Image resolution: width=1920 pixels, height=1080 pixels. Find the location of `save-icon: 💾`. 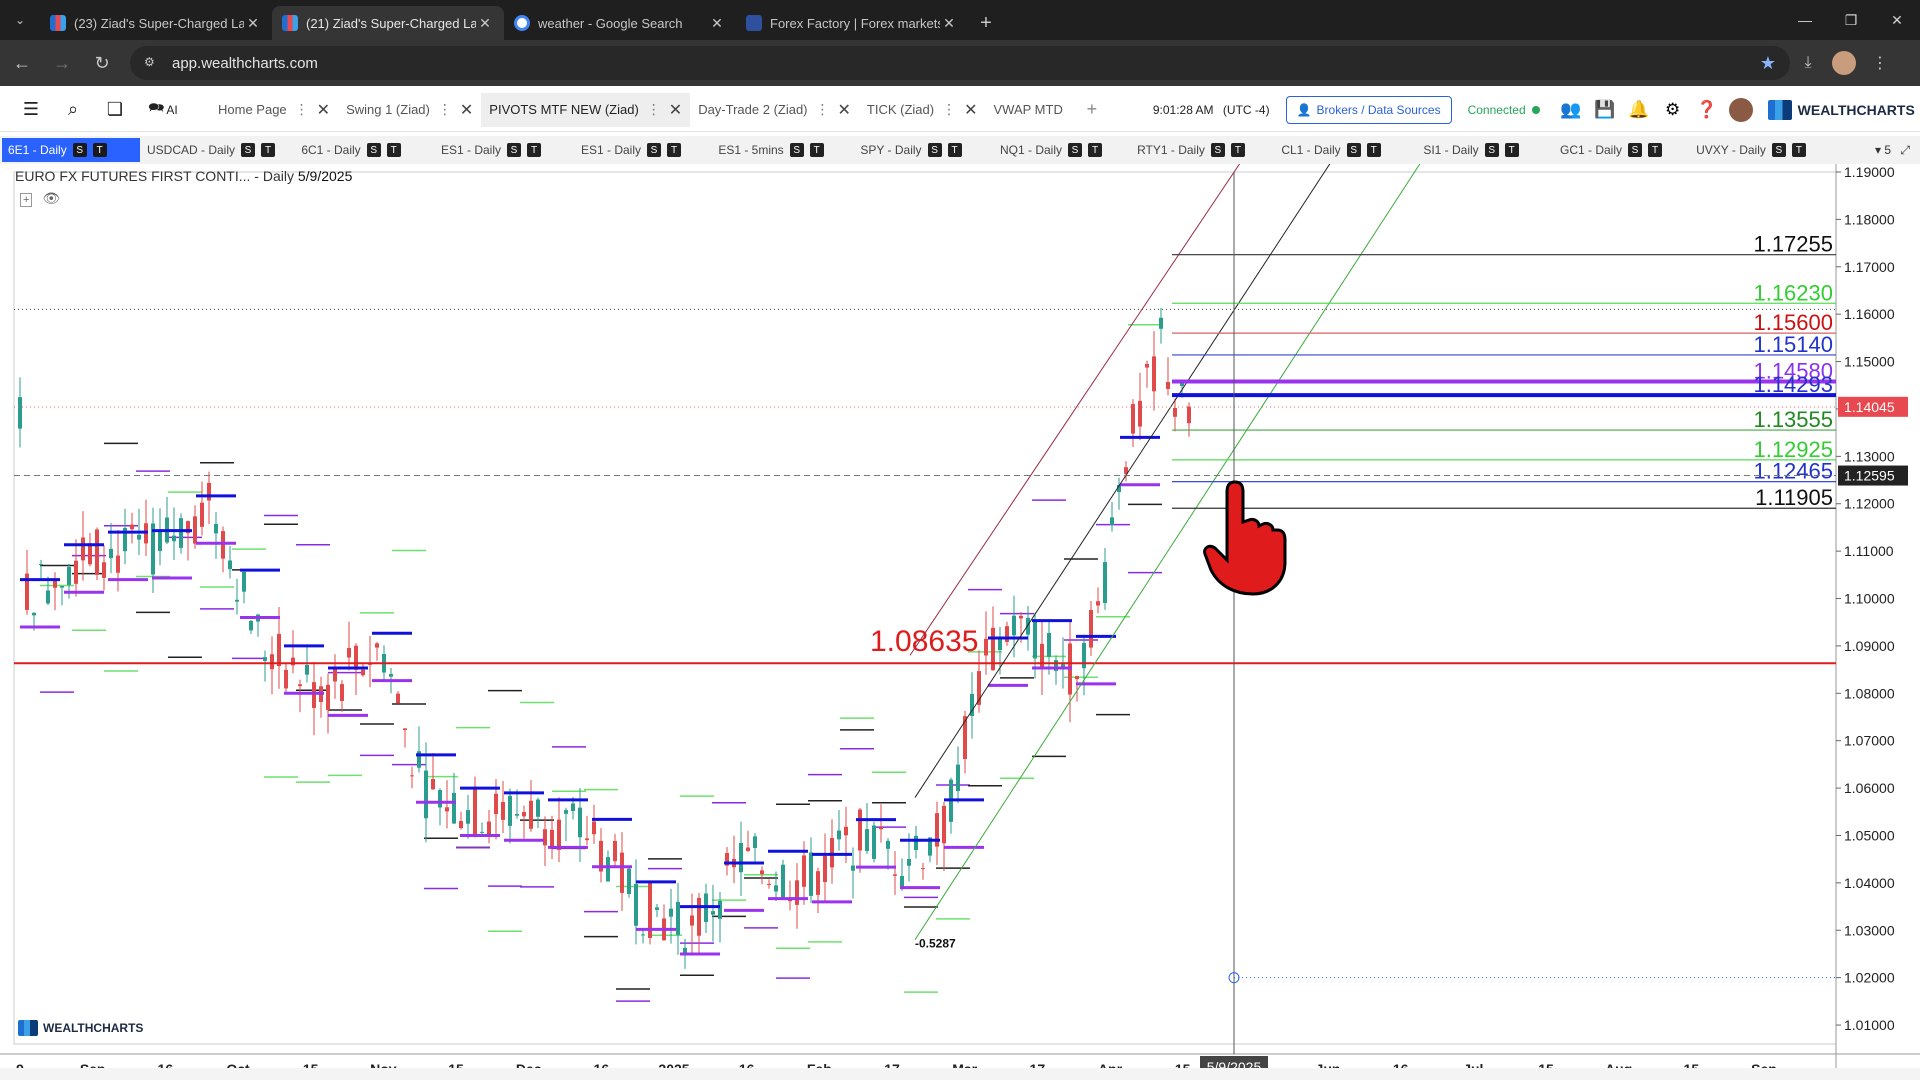

save-icon: 💾 is located at coordinates (1605, 110).